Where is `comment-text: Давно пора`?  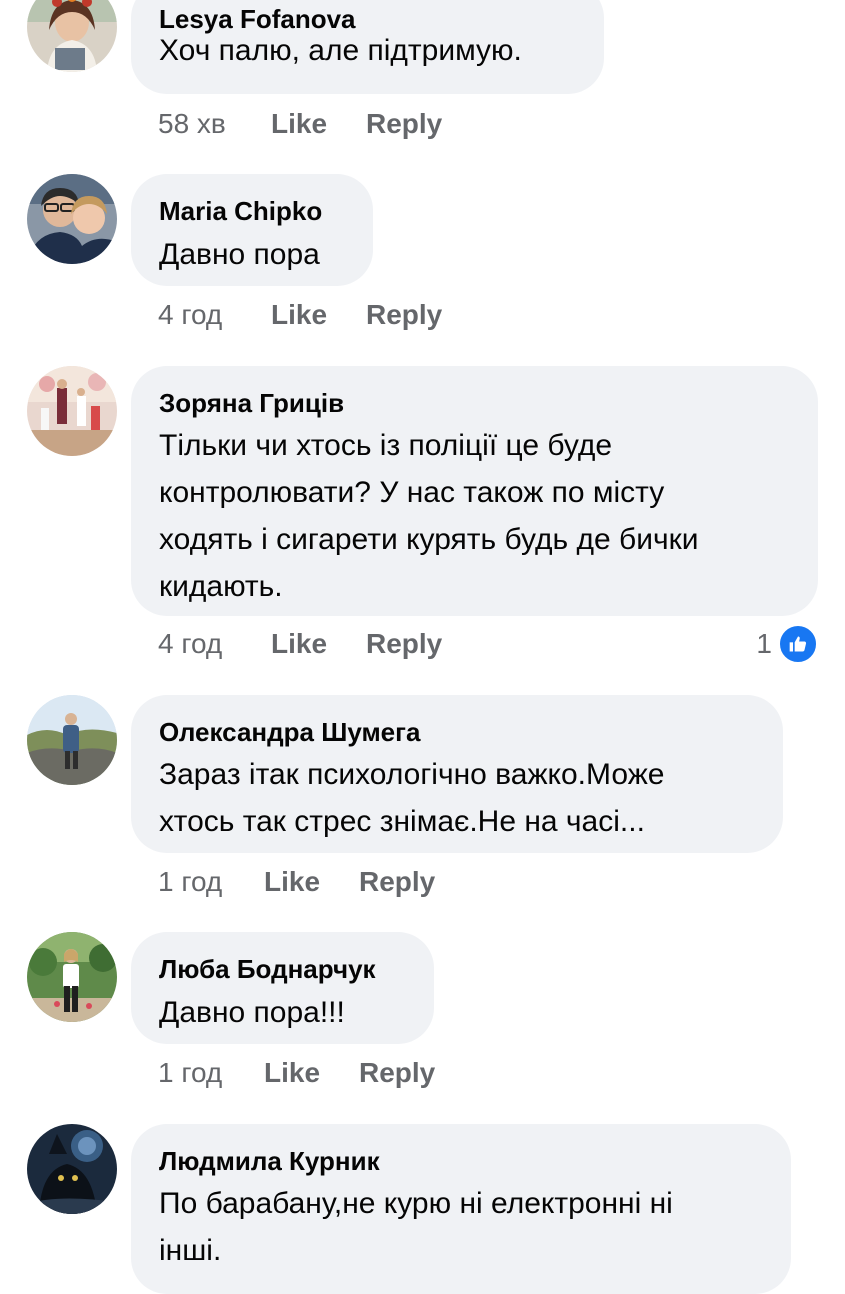
comment-text: Давно пора is located at coordinates (239, 254).